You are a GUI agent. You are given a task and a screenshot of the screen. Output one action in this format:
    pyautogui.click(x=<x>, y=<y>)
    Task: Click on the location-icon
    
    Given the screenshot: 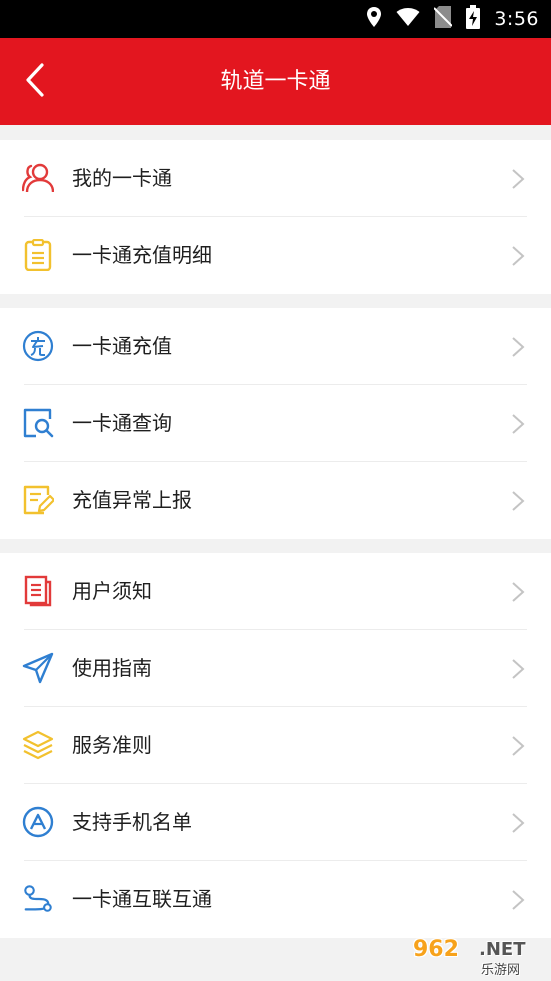 What is the action you would take?
    pyautogui.click(x=374, y=19)
    